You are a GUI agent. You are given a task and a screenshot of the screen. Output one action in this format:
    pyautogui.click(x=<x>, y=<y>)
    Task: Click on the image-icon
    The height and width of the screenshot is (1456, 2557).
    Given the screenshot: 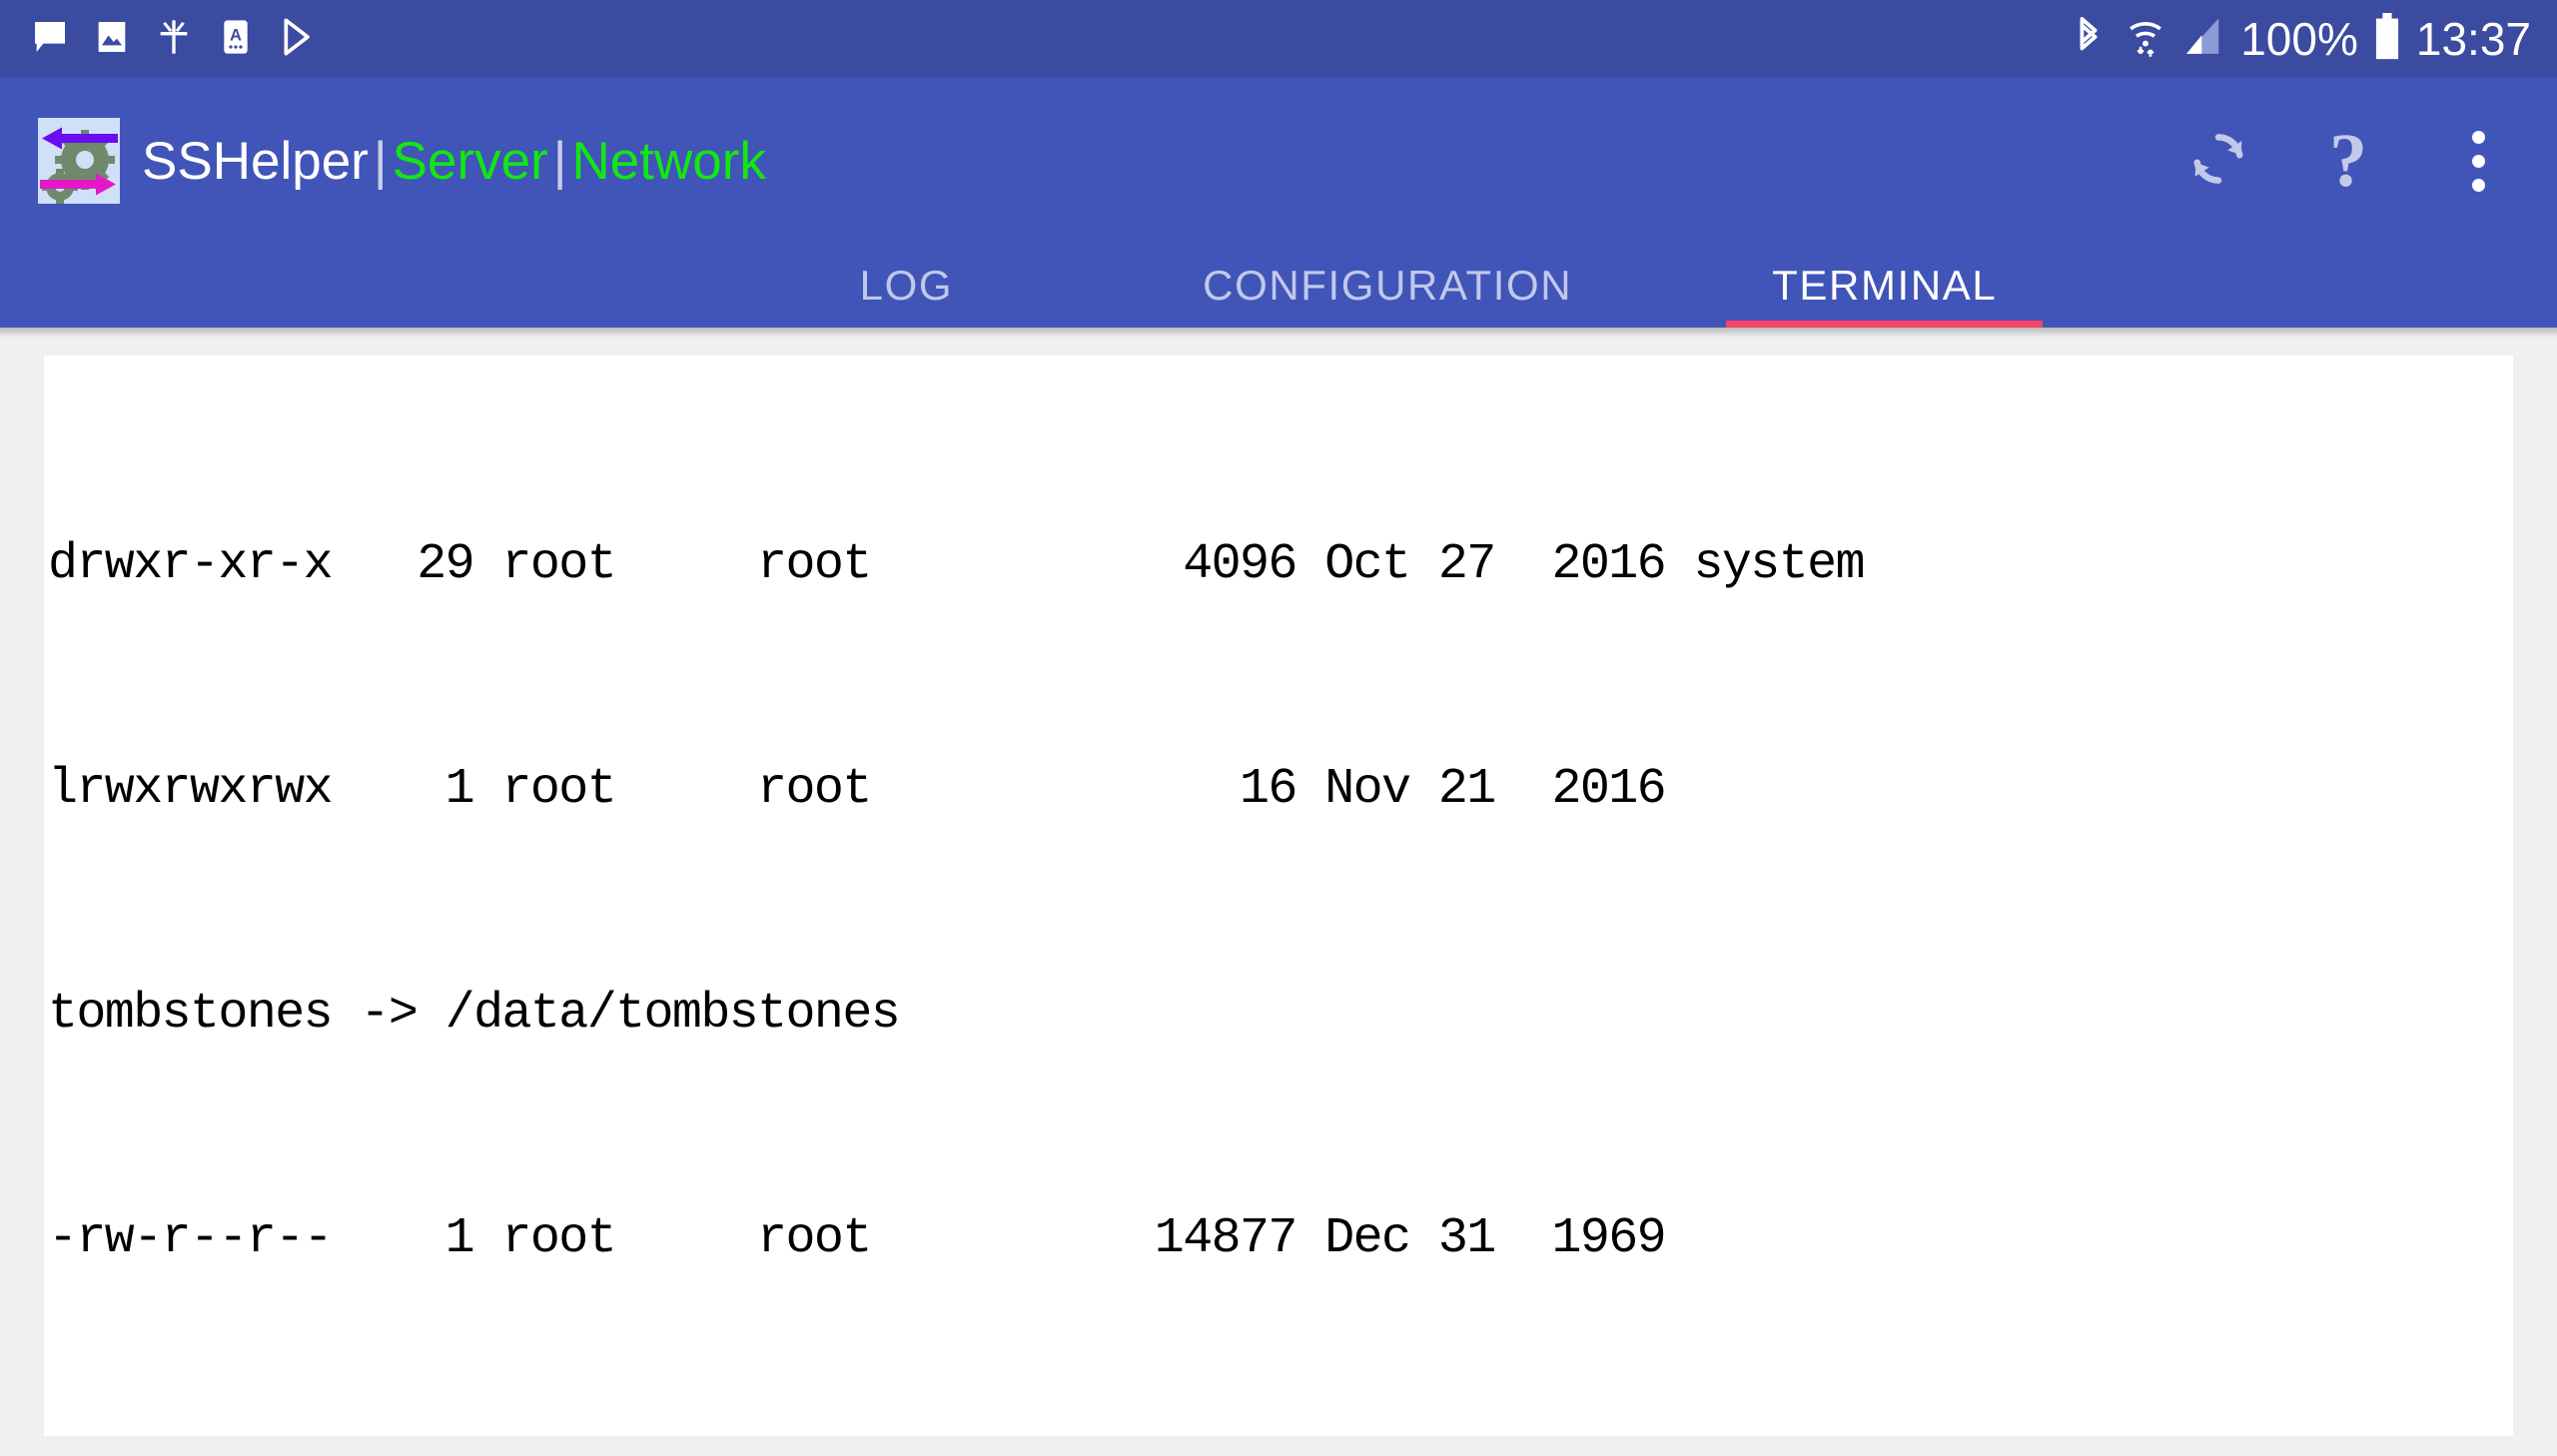 What is the action you would take?
    pyautogui.click(x=112, y=39)
    